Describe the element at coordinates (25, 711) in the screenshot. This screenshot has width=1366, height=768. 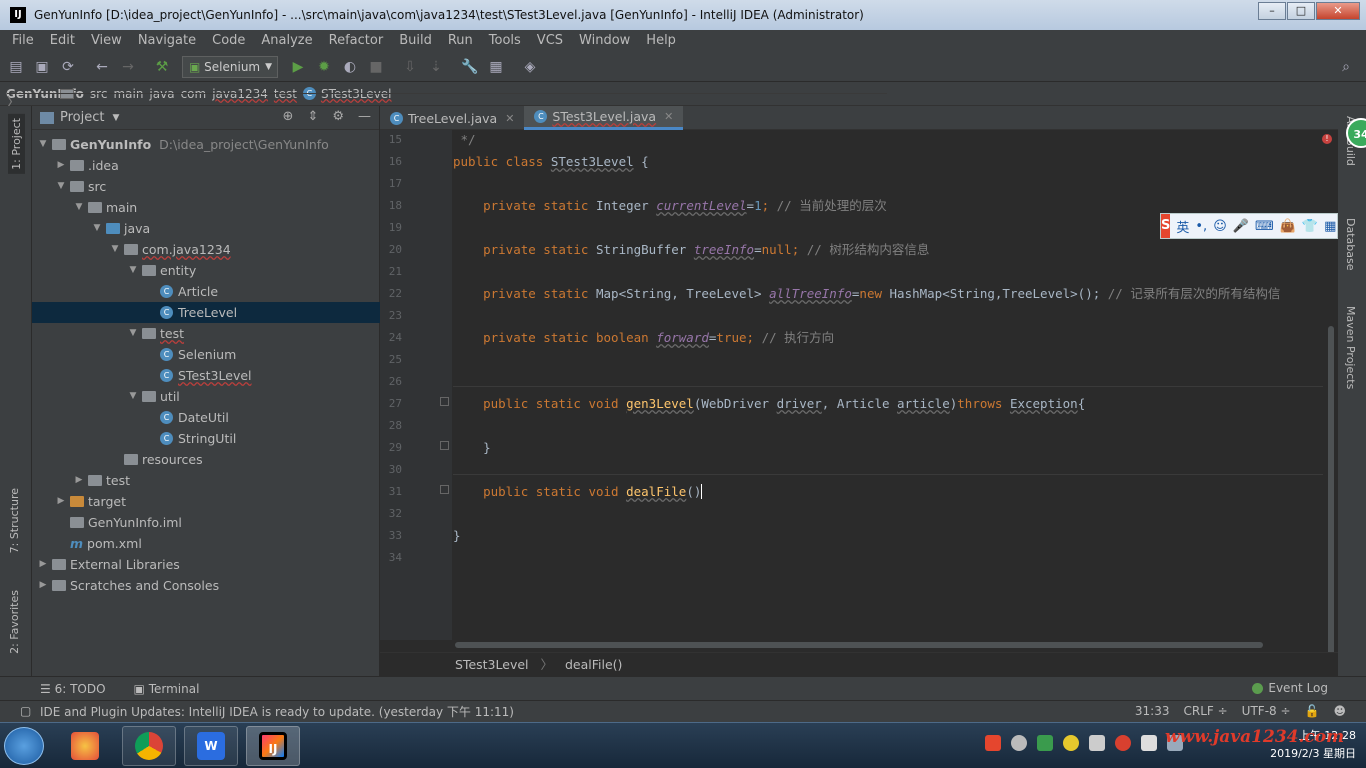
I see `toggle-tool-windows-icon: ▢` at that location.